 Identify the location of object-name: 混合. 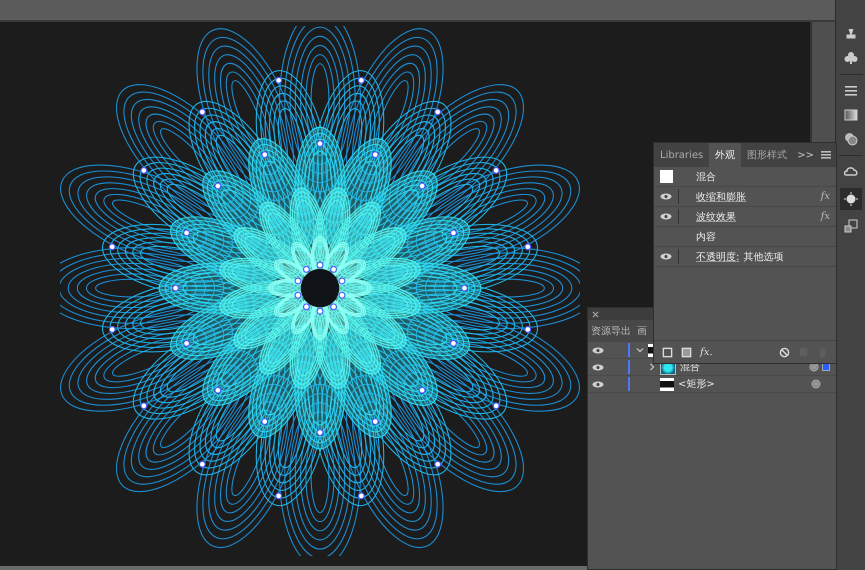
(706, 177).